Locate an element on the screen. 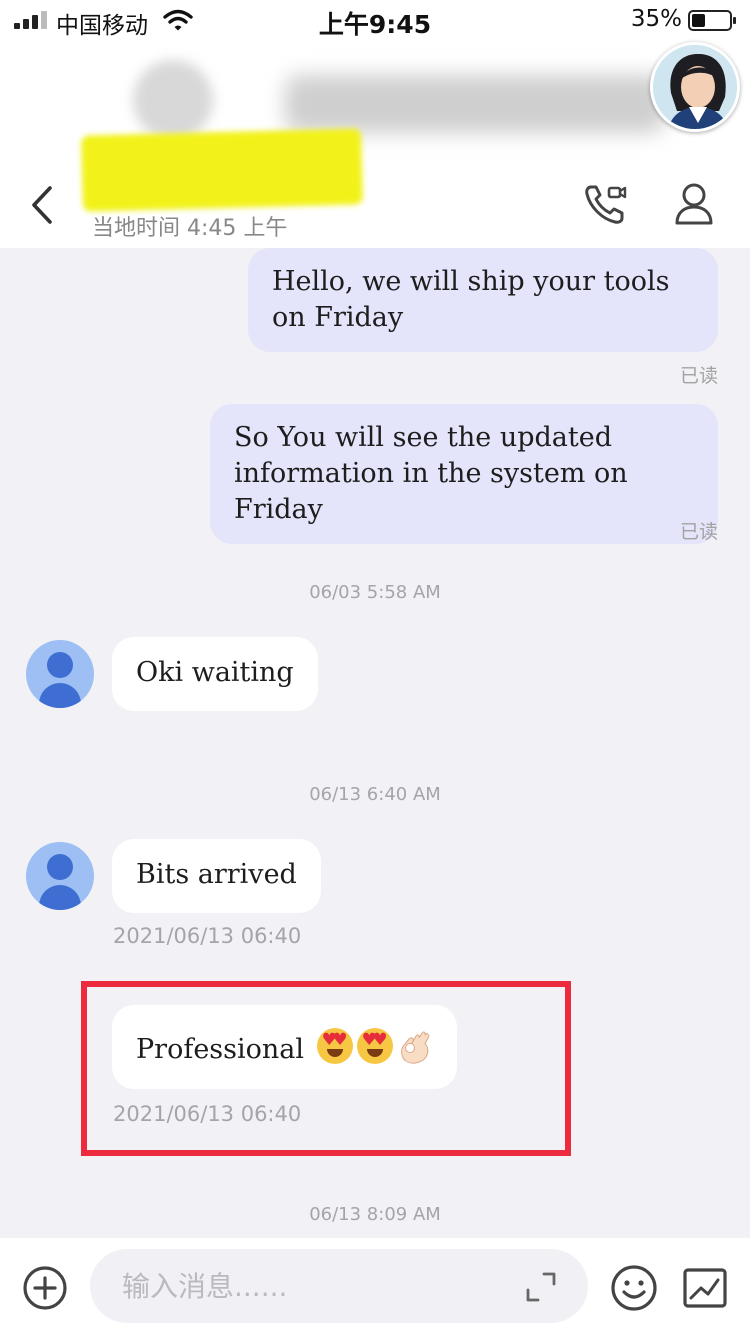 Image resolution: width=750 pixels, height=1334 pixels. plus-icon is located at coordinates (45, 1288).